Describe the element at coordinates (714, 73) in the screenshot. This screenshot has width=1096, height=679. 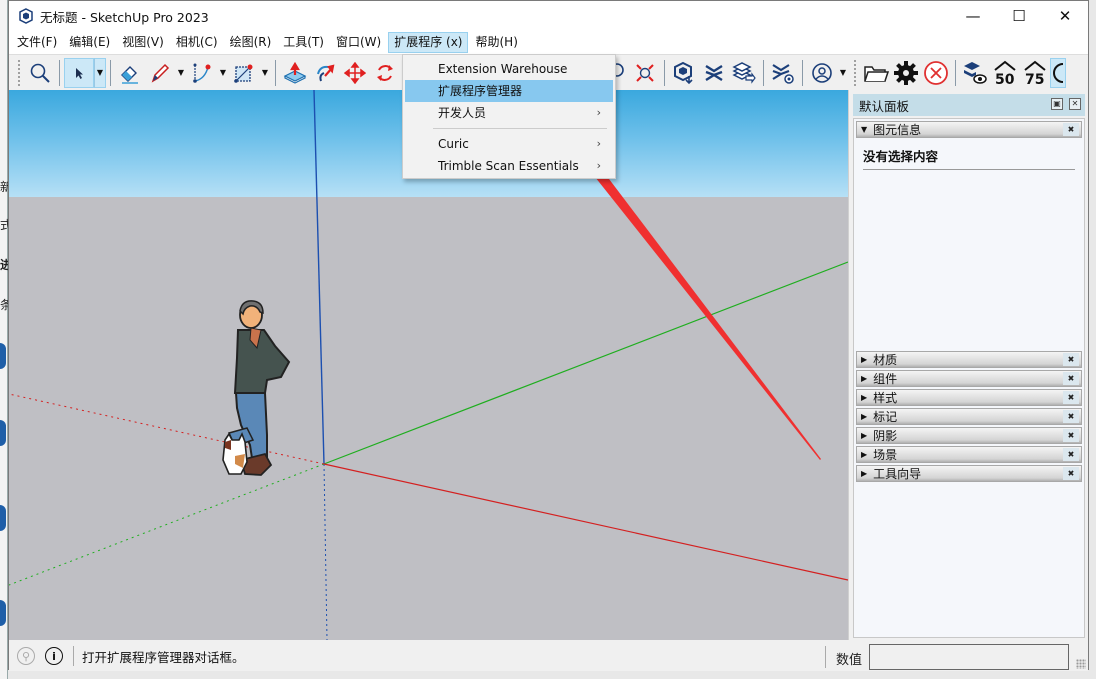
I see `extension-warehouse-button` at that location.